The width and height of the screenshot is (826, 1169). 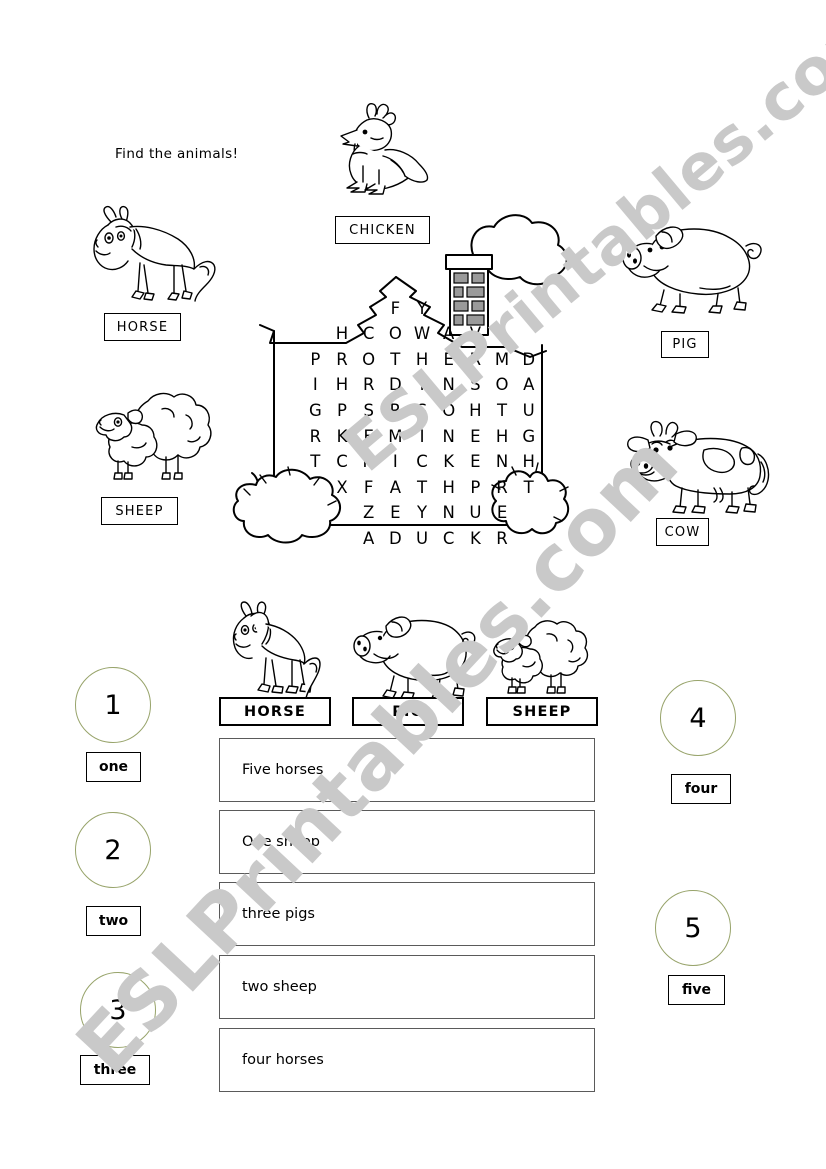 I want to click on word-search-row: XFATHPRT, so click(x=422, y=488).